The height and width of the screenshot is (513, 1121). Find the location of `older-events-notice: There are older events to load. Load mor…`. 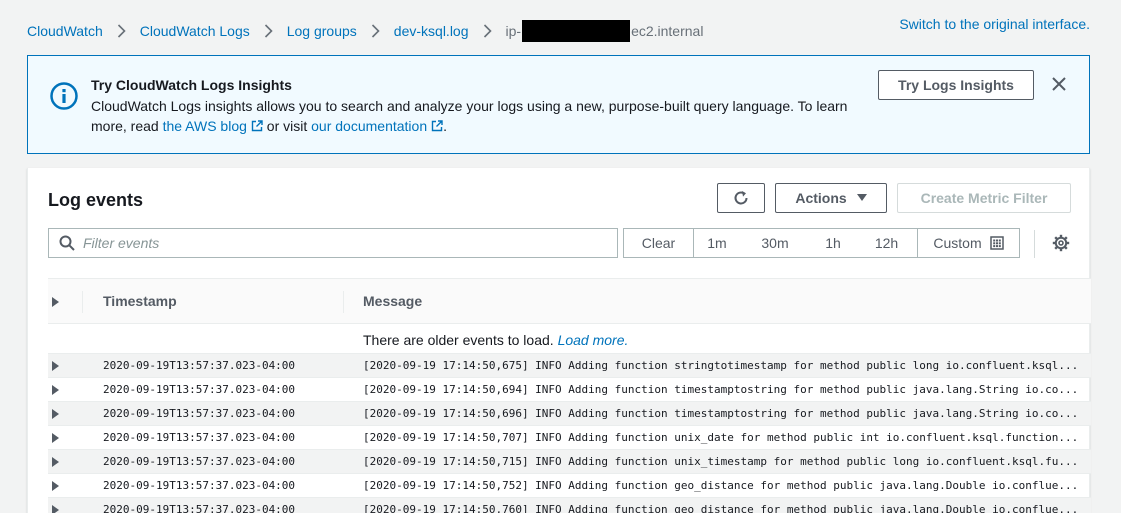

older-events-notice: There are older events to load. Load mor… is located at coordinates (495, 340).